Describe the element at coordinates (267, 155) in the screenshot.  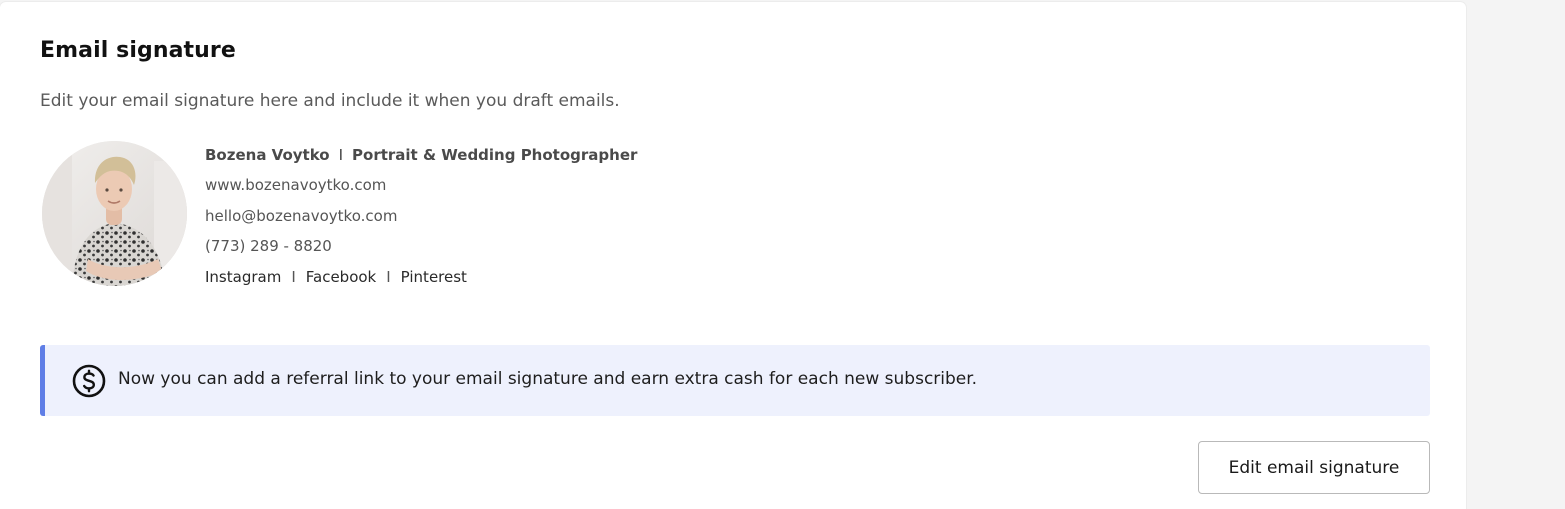
I see `signature-name: Bozena Voytko` at that location.